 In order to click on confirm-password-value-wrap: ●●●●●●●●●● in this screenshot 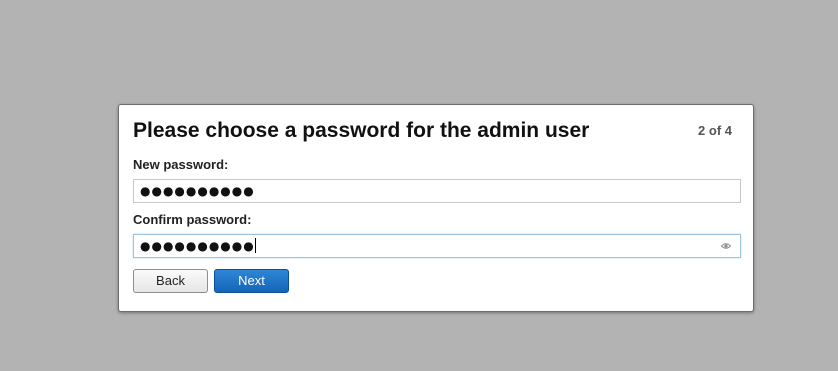, I will do `click(198, 246)`.